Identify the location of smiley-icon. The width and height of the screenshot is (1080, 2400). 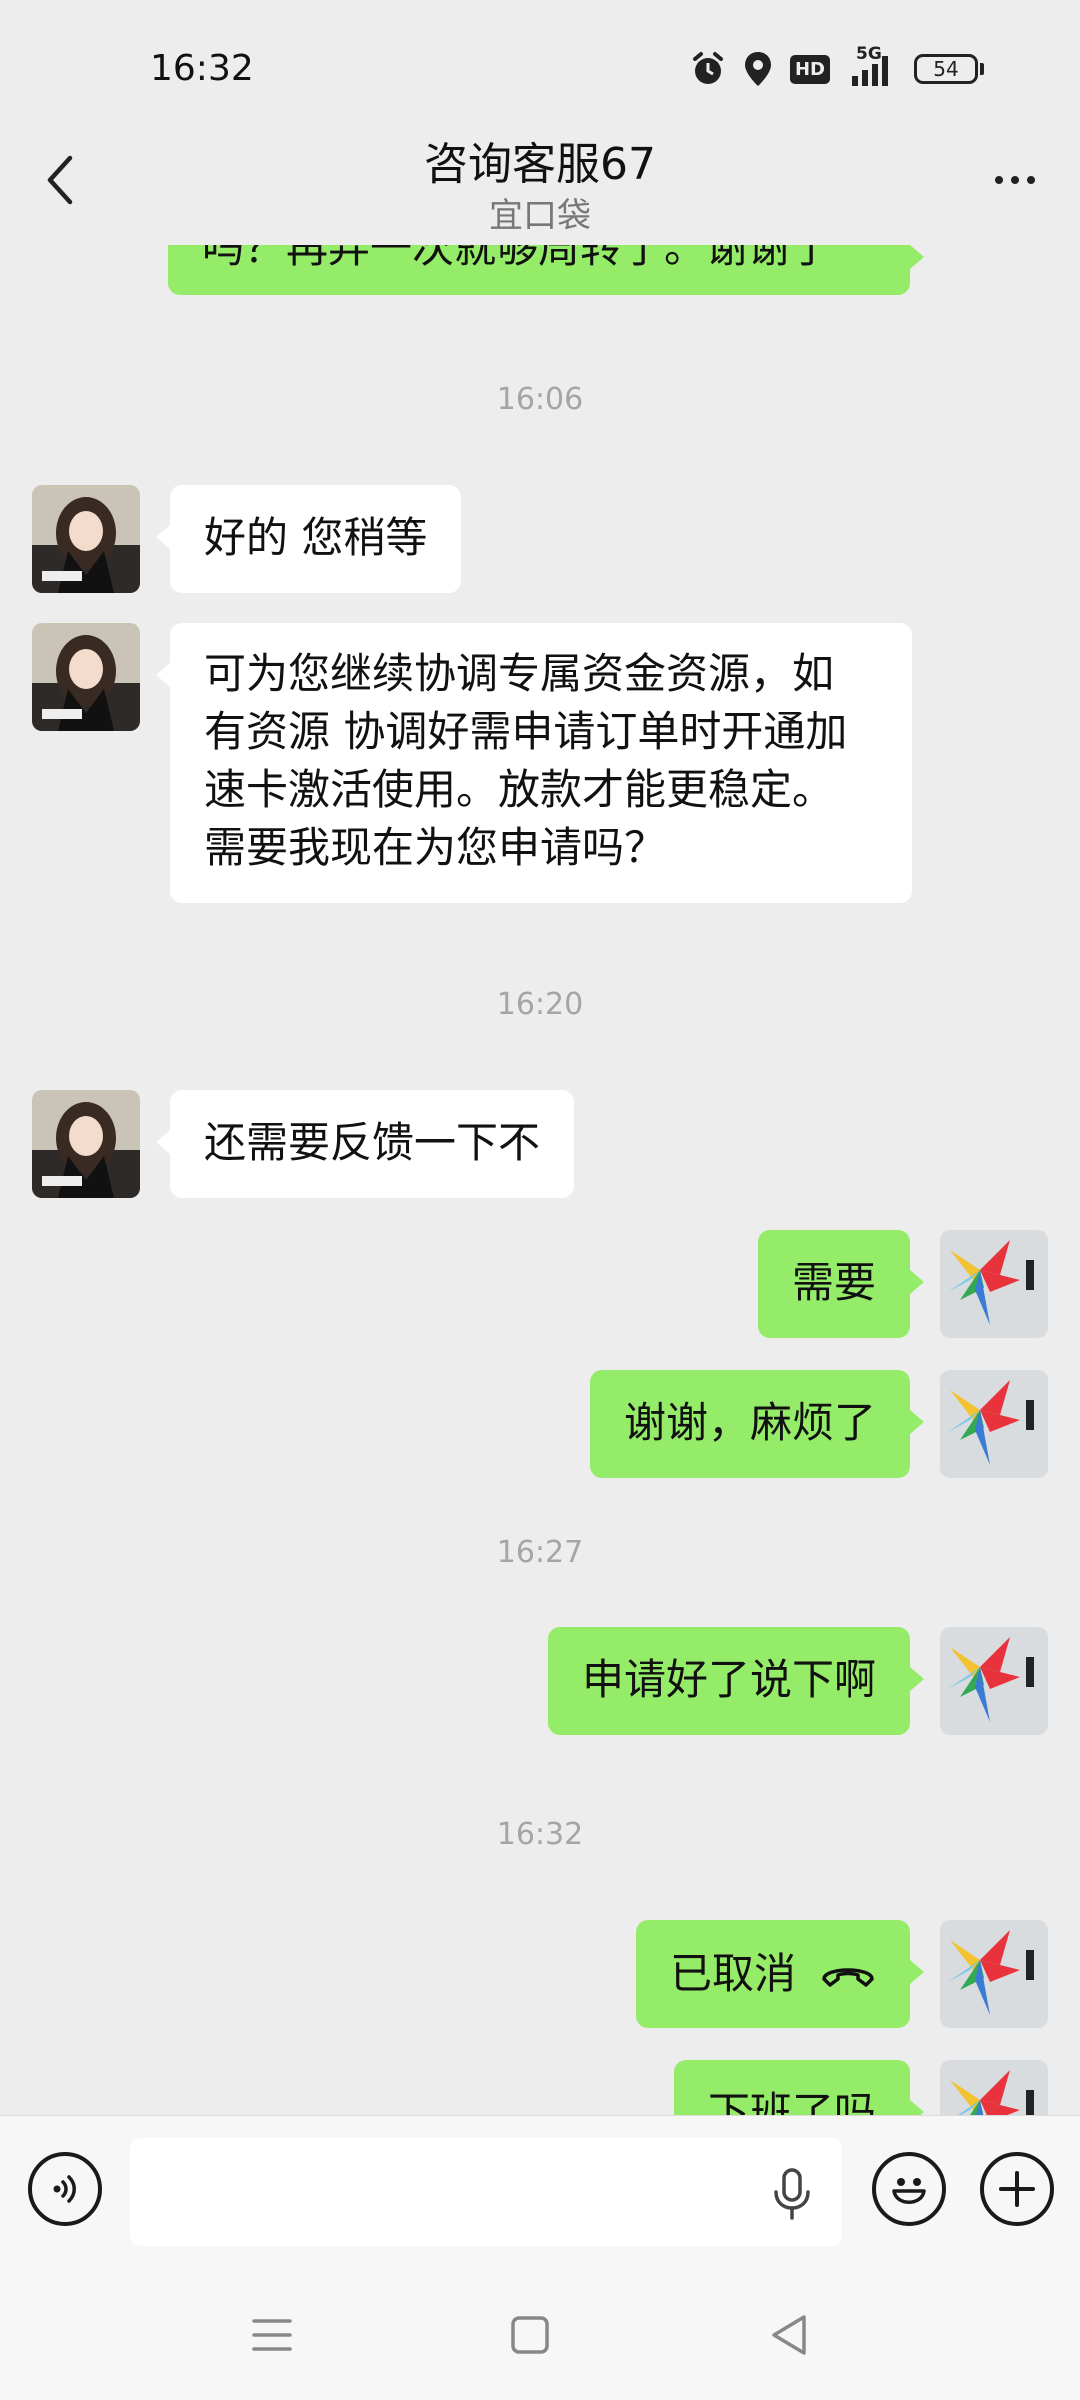
(909, 2191).